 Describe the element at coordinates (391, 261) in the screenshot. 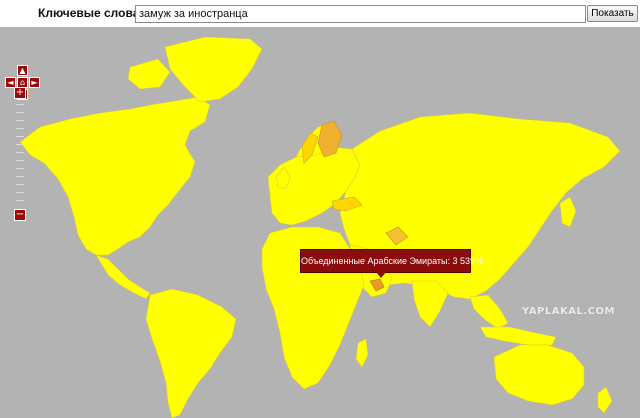

I see `country-tooltip: Объединенные Арабские Эмираты: 3 539%` at that location.